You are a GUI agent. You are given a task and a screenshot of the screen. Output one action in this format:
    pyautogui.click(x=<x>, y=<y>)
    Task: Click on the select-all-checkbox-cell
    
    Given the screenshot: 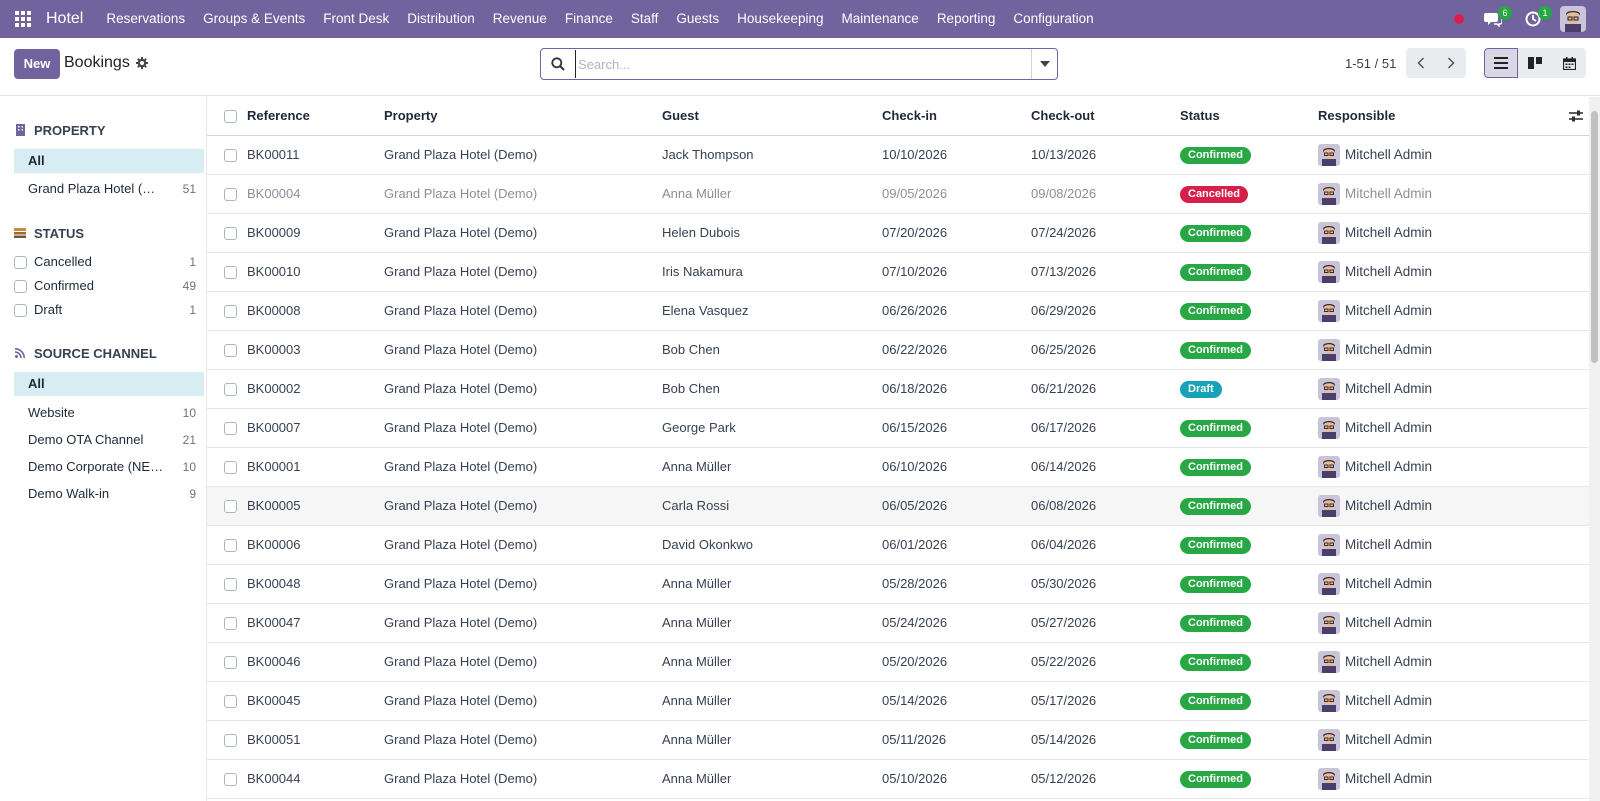 What is the action you would take?
    pyautogui.click(x=227, y=116)
    